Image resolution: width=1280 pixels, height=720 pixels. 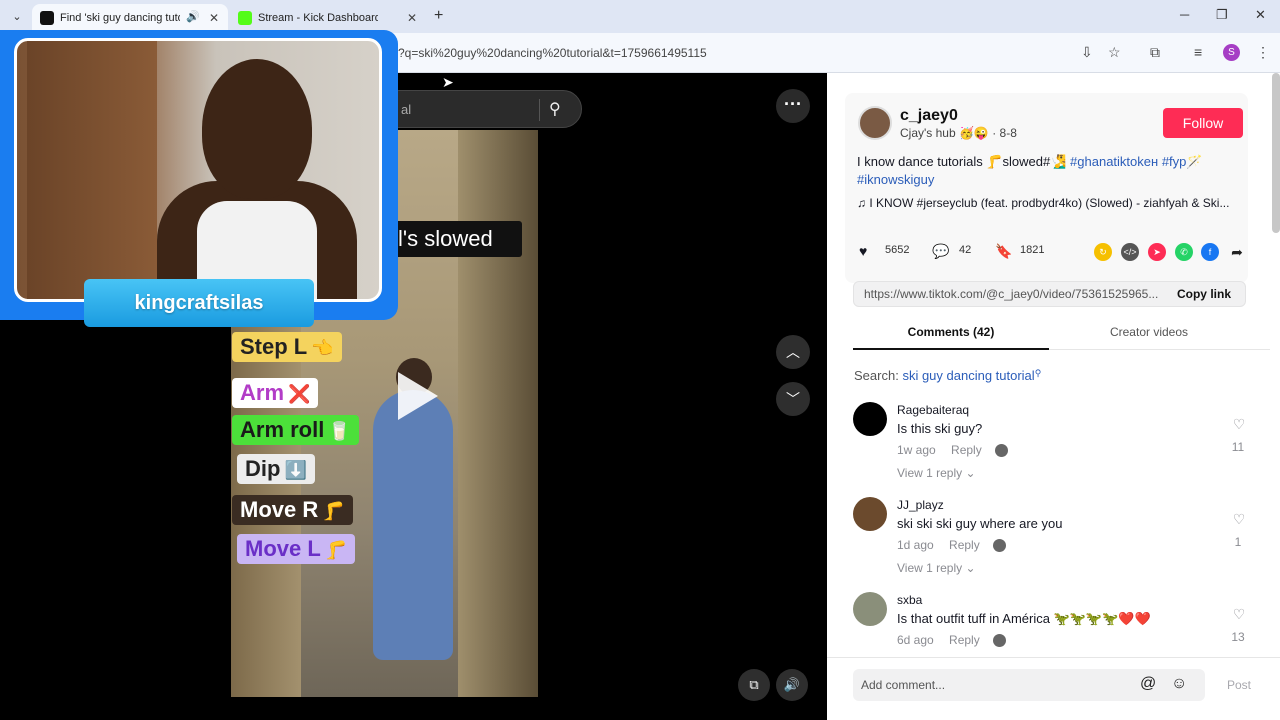 I want to click on media-icon: ≡, so click(x=1198, y=52).